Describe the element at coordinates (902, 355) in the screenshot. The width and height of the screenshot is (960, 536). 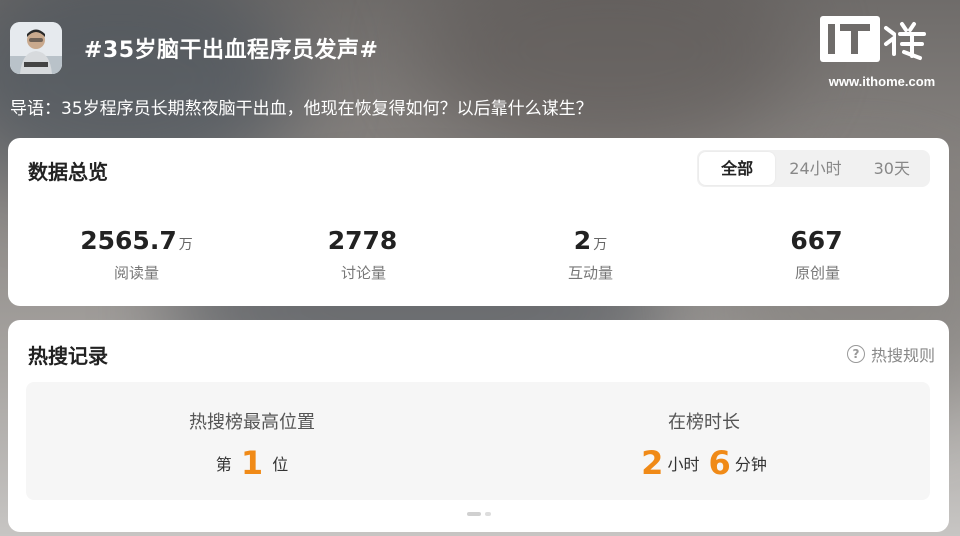
I see `rules-label: 热搜规则` at that location.